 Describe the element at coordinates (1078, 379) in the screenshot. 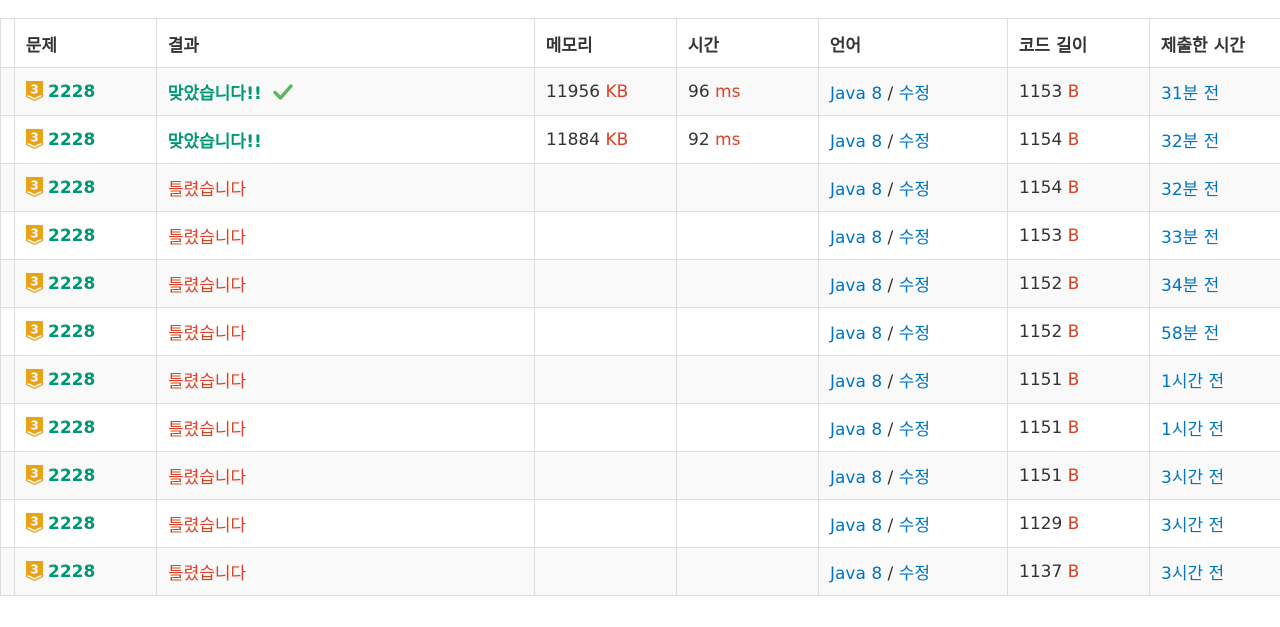

I see `code-length-cell: 1151 B` at that location.